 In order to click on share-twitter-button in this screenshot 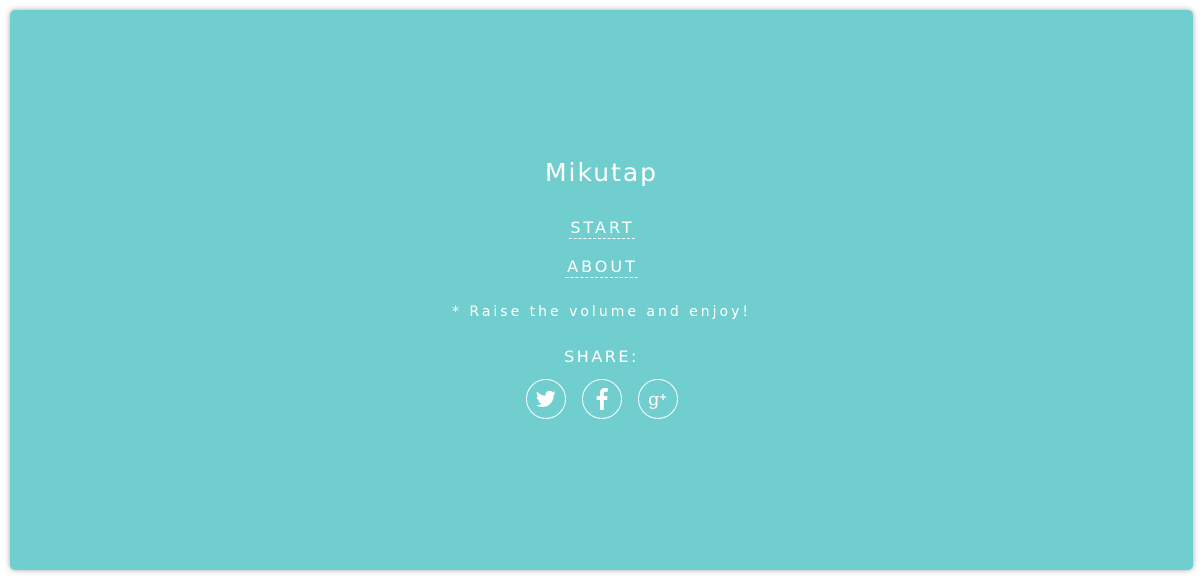, I will do `click(545, 399)`.